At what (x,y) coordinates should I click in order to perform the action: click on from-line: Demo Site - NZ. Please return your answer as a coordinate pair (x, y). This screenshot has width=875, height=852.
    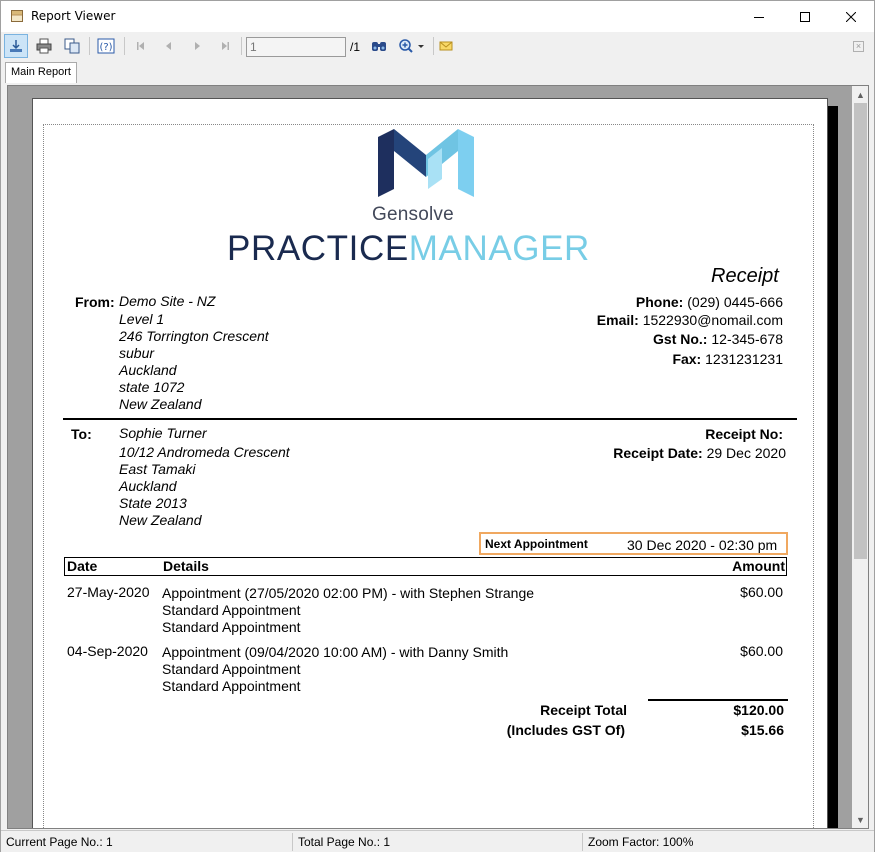
    Looking at the image, I should click on (167, 301).